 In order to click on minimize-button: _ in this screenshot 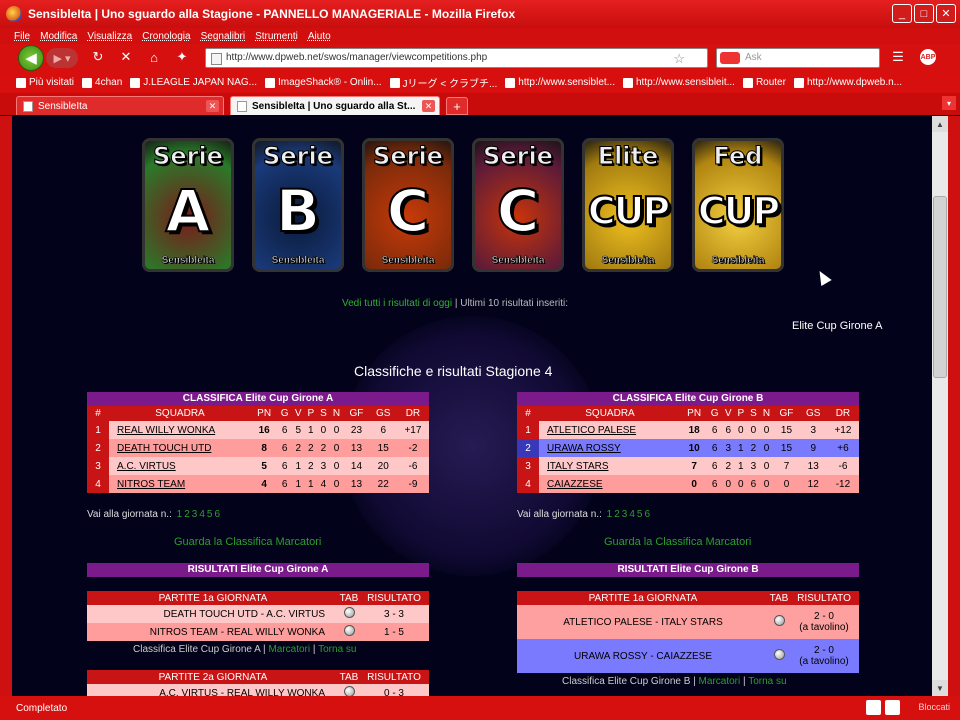, I will do `click(902, 13)`.